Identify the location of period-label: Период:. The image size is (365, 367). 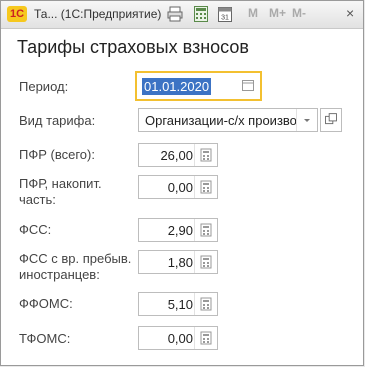
(44, 86).